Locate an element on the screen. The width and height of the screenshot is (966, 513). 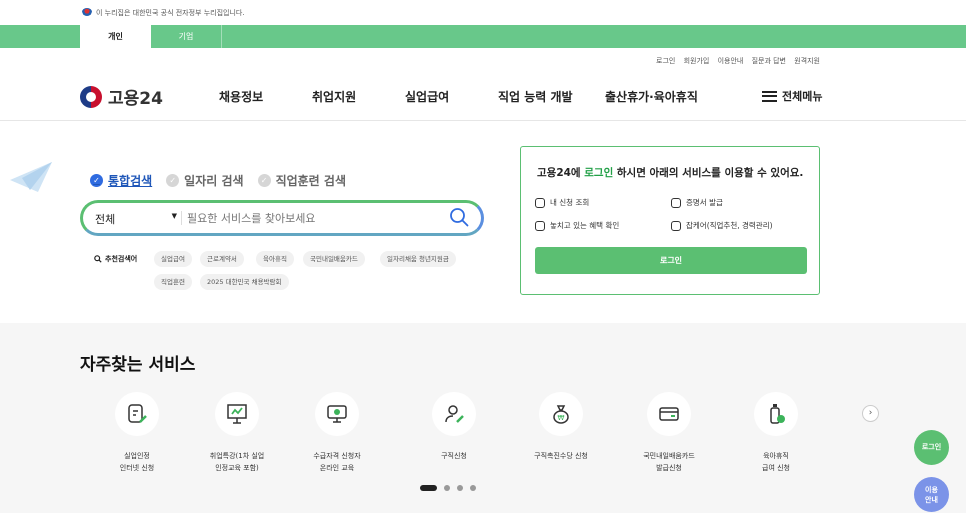
search-type-jobs: ✓ 일자리 검색 is located at coordinates (205, 180).